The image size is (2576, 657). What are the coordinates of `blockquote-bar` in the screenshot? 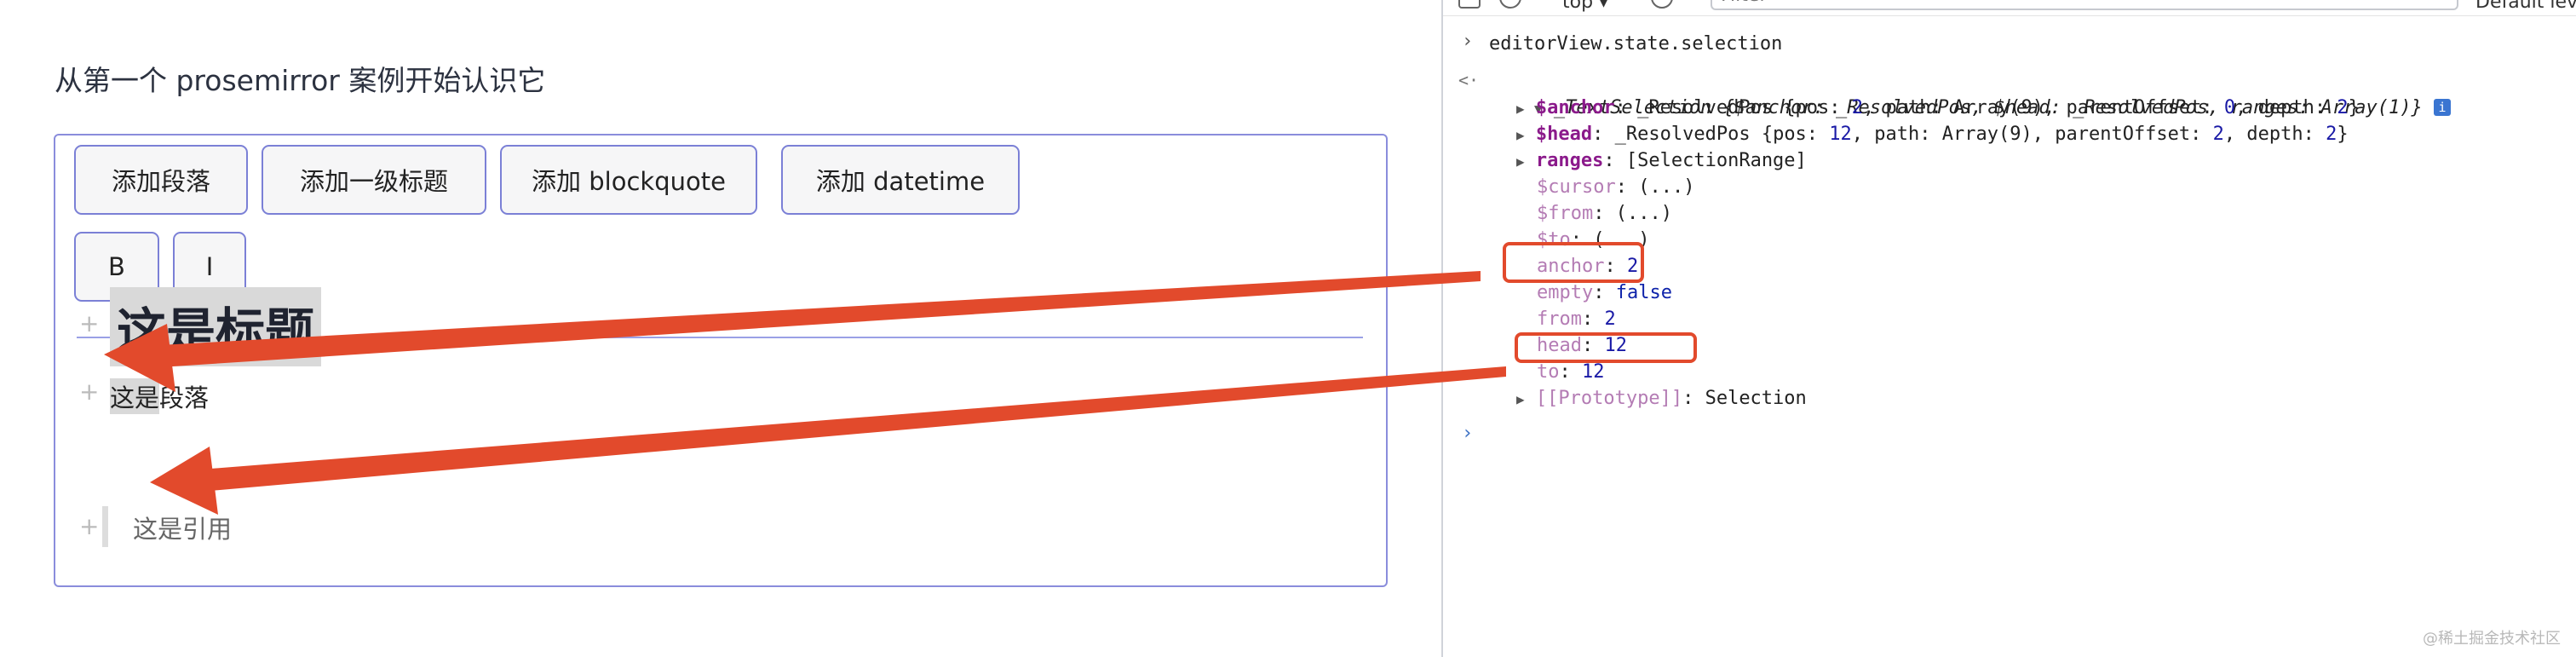 It's located at (105, 526).